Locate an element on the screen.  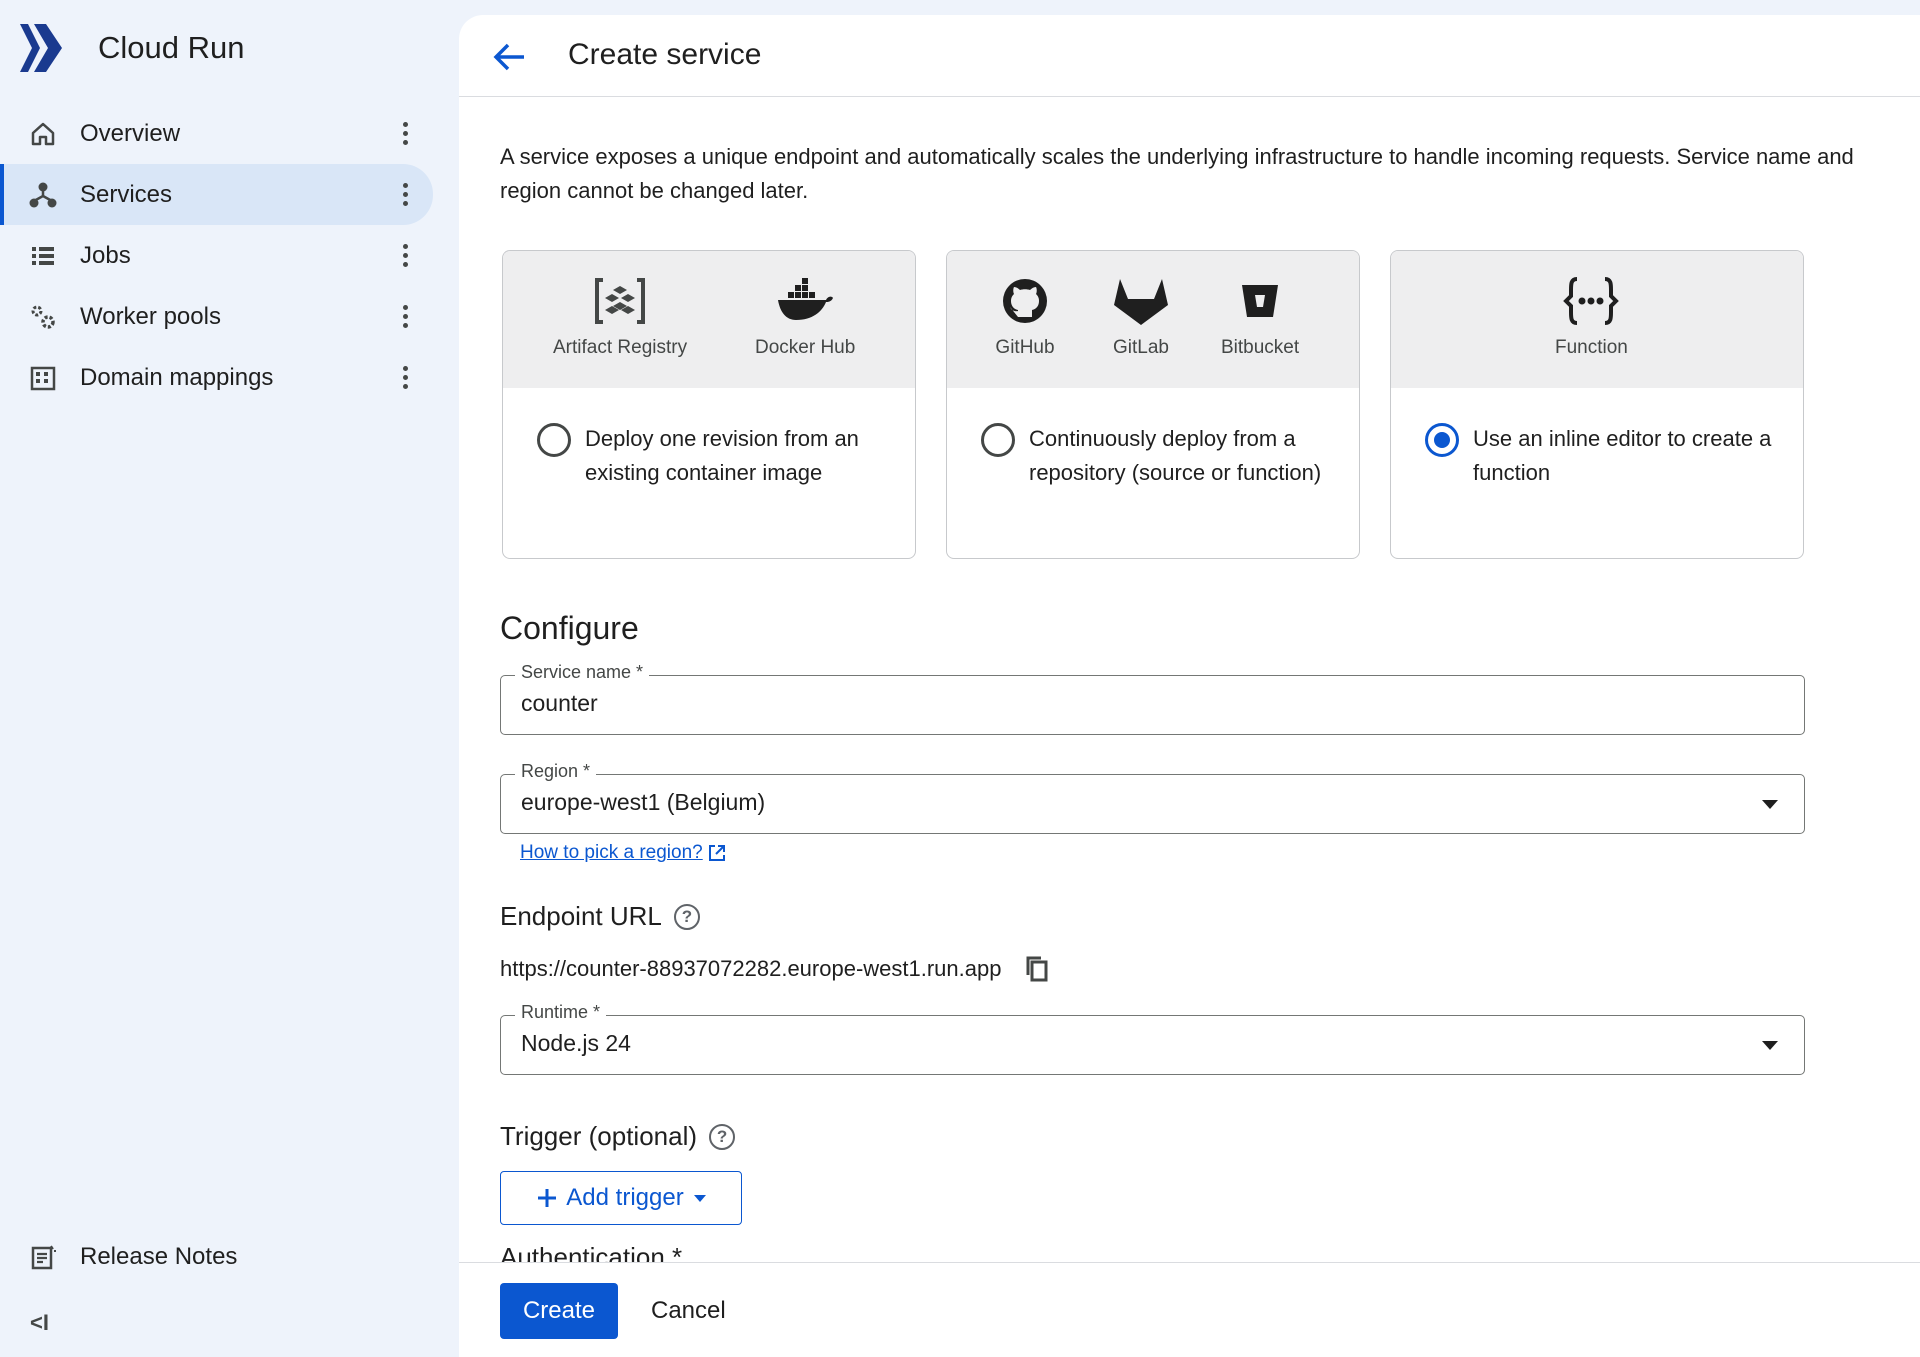
radio-function is located at coordinates (1442, 440).